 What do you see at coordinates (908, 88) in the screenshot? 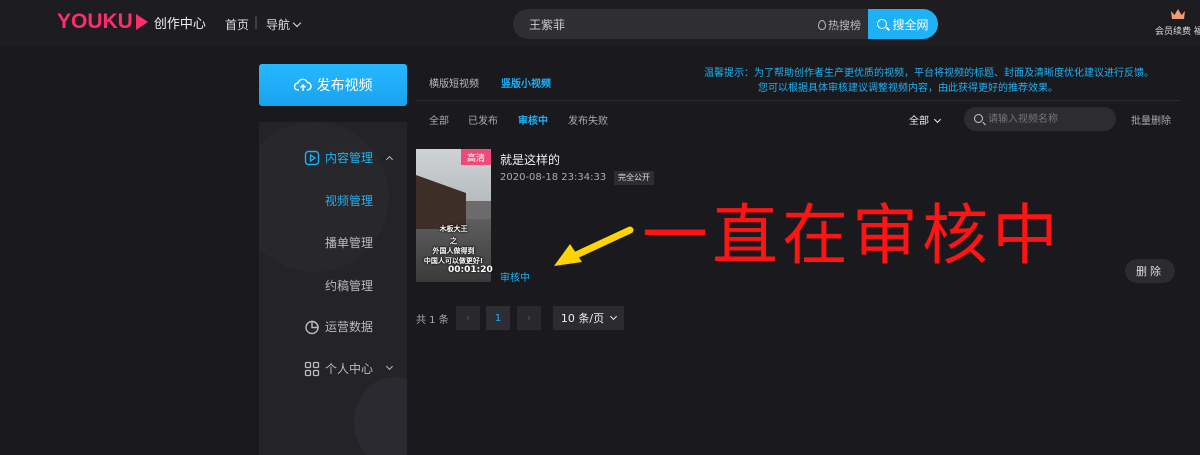
I see `tips-notice-line: 您可以根据具体审核建议调整视频内容，由此获得更好的推荐效果。` at bounding box center [908, 88].